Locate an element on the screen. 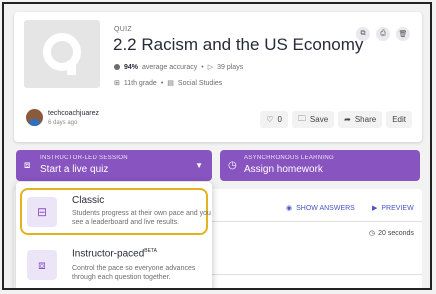  play-icon: ▶ is located at coordinates (375, 208).